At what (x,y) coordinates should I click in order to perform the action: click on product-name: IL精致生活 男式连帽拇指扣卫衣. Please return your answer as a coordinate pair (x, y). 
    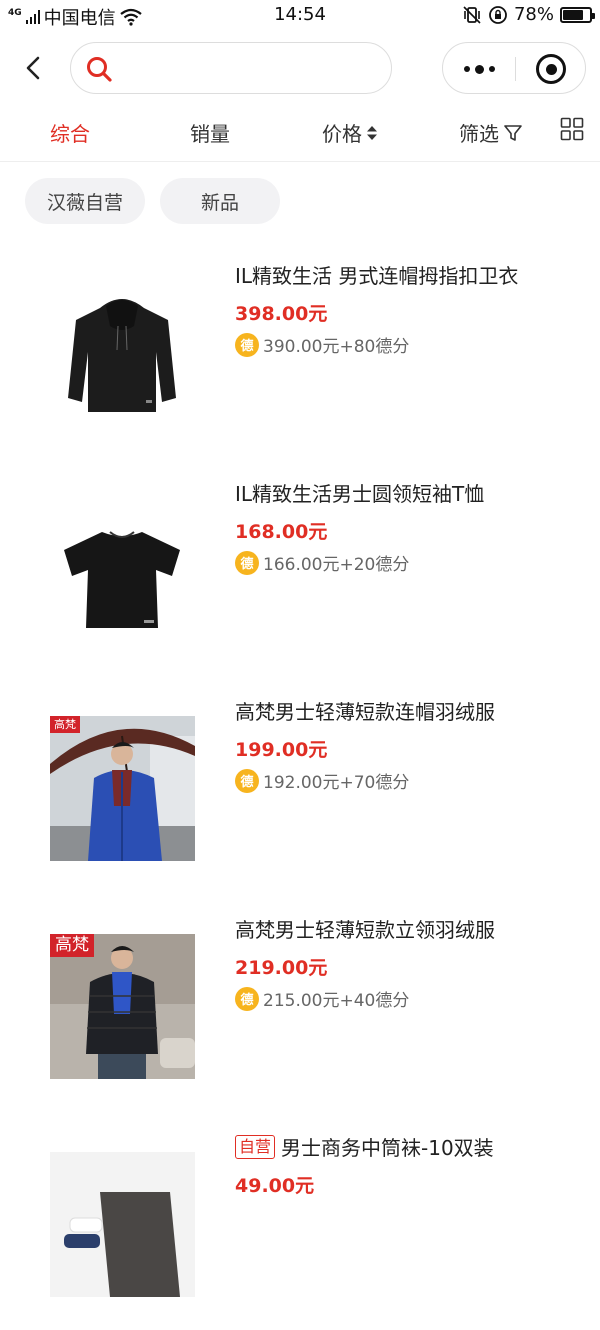
    Looking at the image, I should click on (377, 276).